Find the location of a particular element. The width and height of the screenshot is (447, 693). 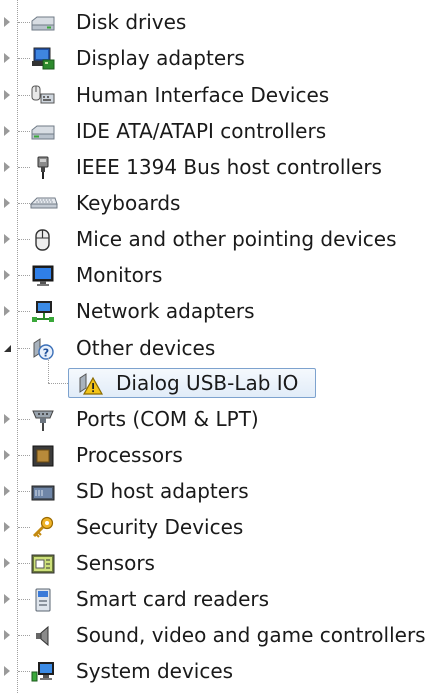

tree-item-label: System devices is located at coordinates (155, 671).